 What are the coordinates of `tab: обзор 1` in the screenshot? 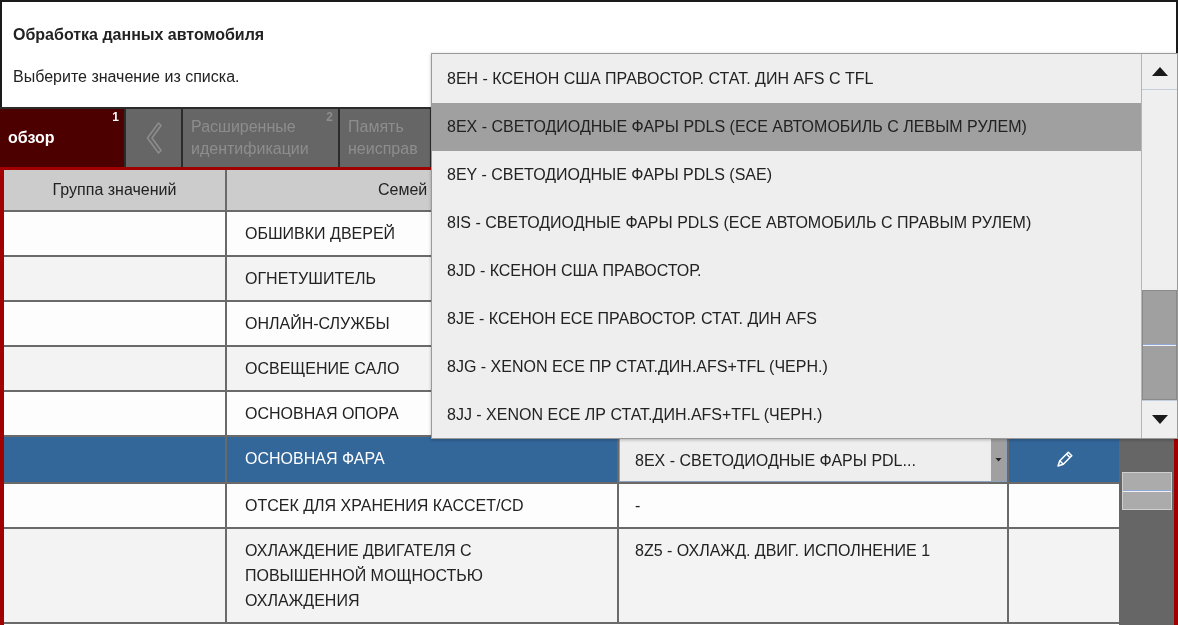 It's located at (62, 138).